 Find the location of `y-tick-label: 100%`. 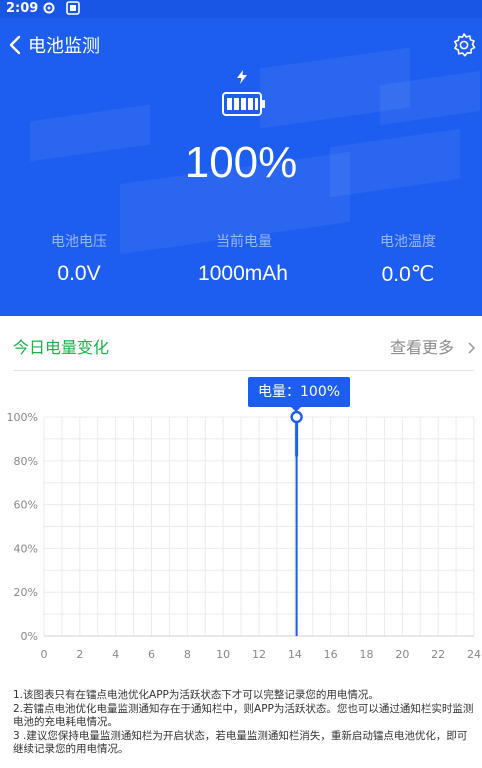

y-tick-label: 100% is located at coordinates (22, 417).